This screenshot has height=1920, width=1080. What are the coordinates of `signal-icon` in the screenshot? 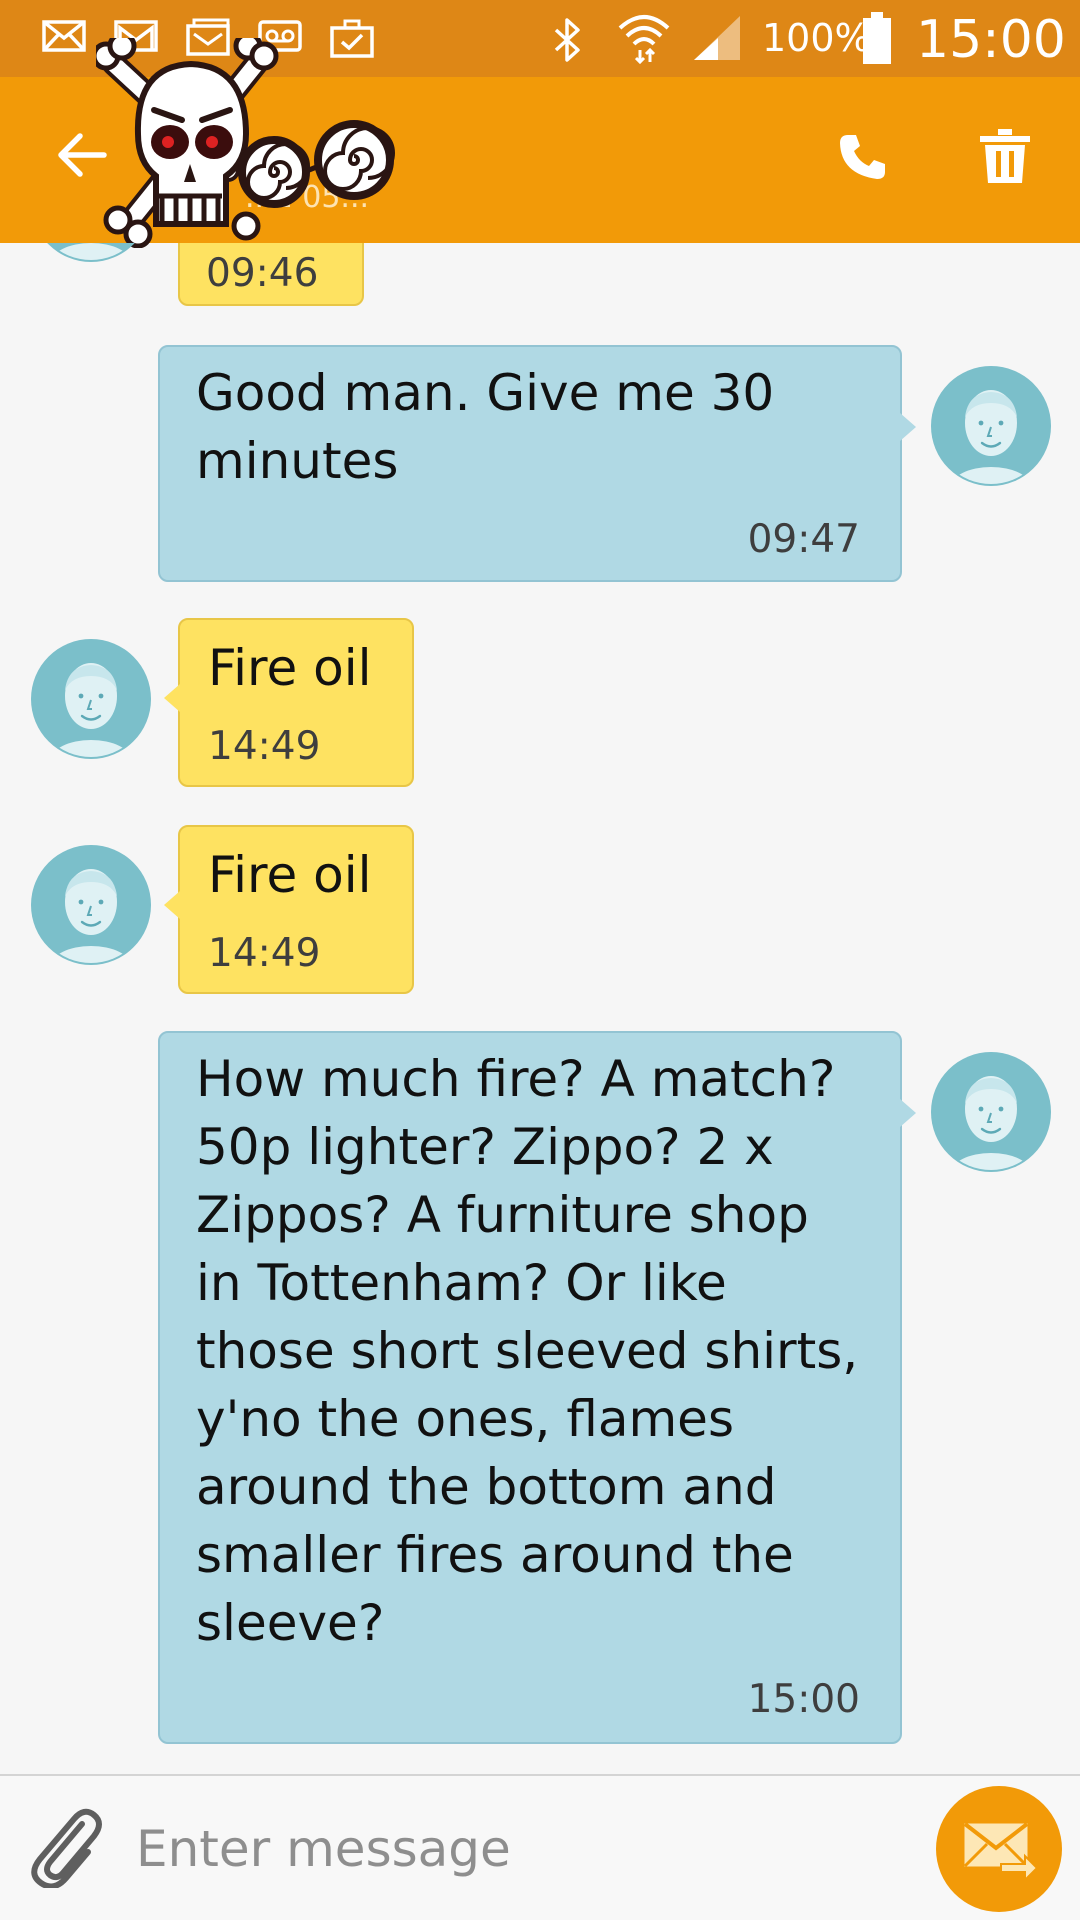 It's located at (717, 40).